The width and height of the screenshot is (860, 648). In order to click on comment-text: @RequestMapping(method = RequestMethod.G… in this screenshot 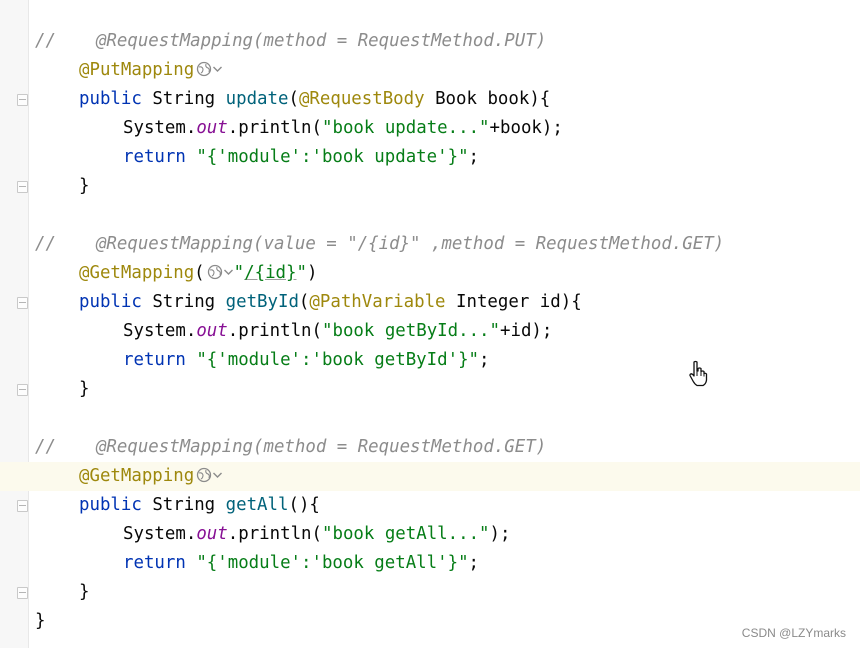, I will do `click(321, 447)`.